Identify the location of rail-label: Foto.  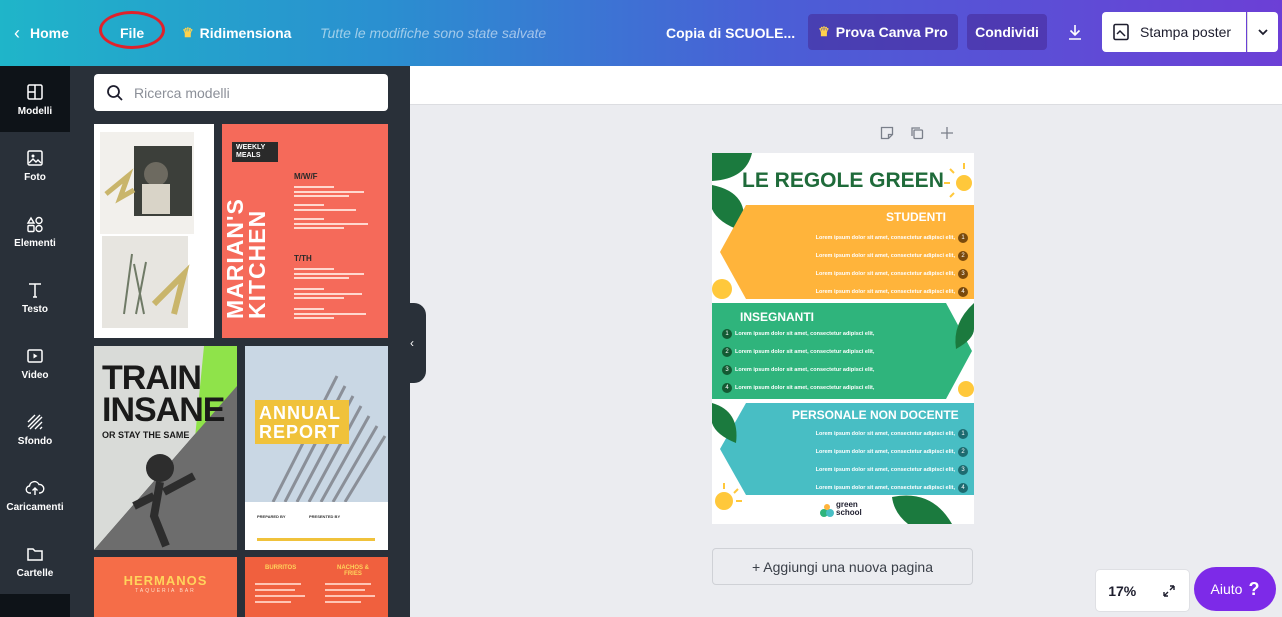
(35, 177).